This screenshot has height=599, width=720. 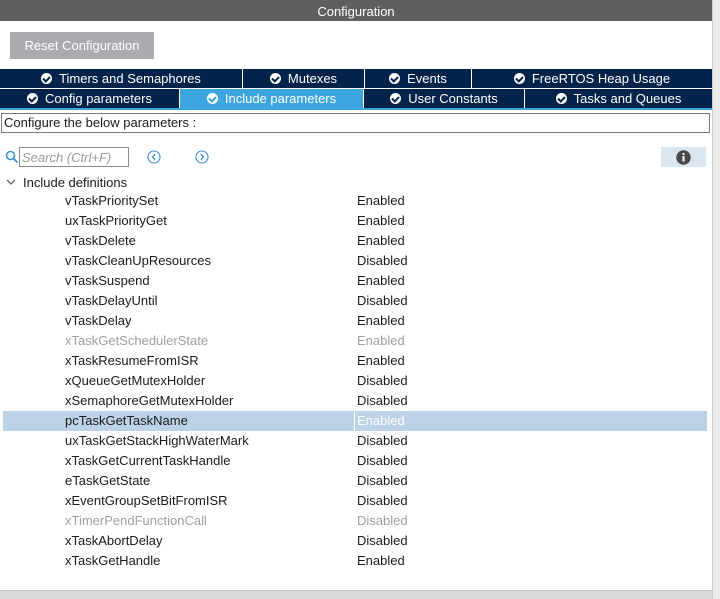 I want to click on parameter-row: xEventGroupSetBitFromISR Disabled, so click(x=355, y=501).